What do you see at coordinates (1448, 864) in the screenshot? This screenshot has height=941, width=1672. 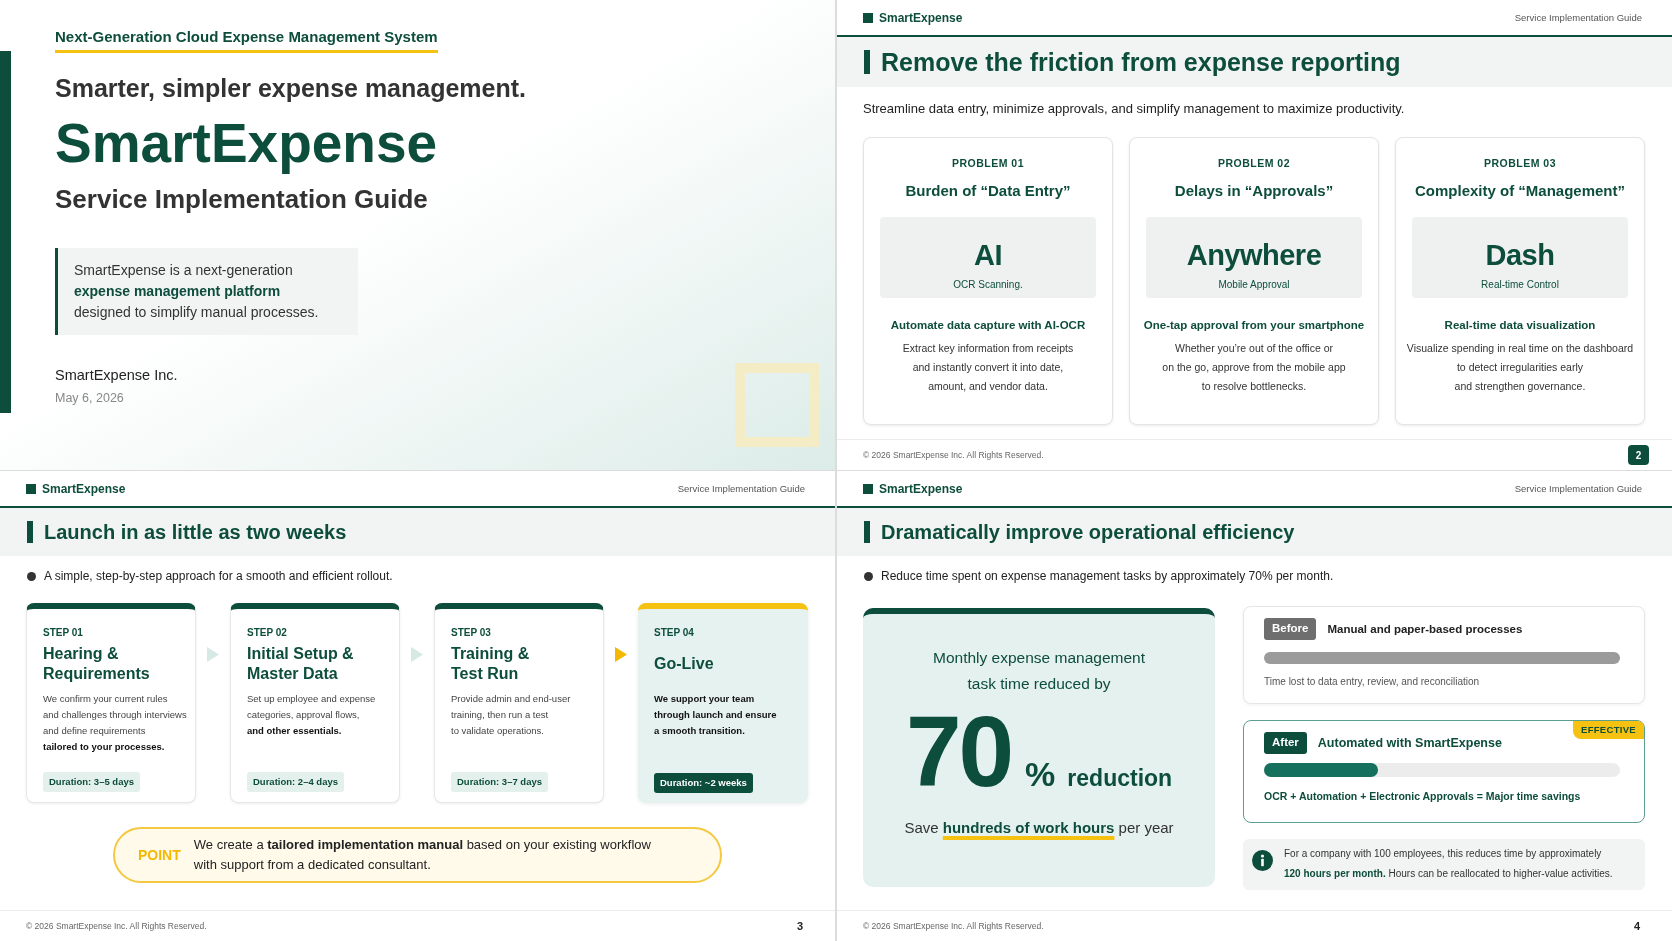 I see `info-text: For a company with 100 employees, this reduces time by approximately 120 hours per month. Hours can be reallocated to higher-value activities.` at bounding box center [1448, 864].